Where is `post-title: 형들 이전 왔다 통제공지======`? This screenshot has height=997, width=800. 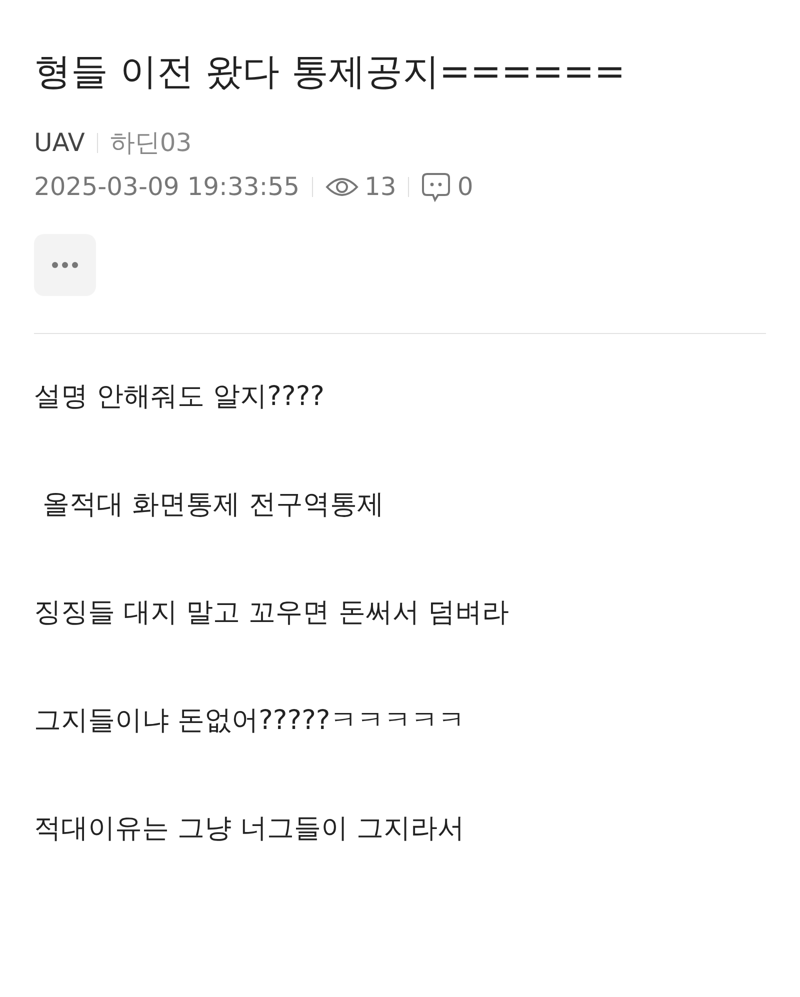
post-title: 형들 이전 왔다 통제공지====== is located at coordinates (330, 72).